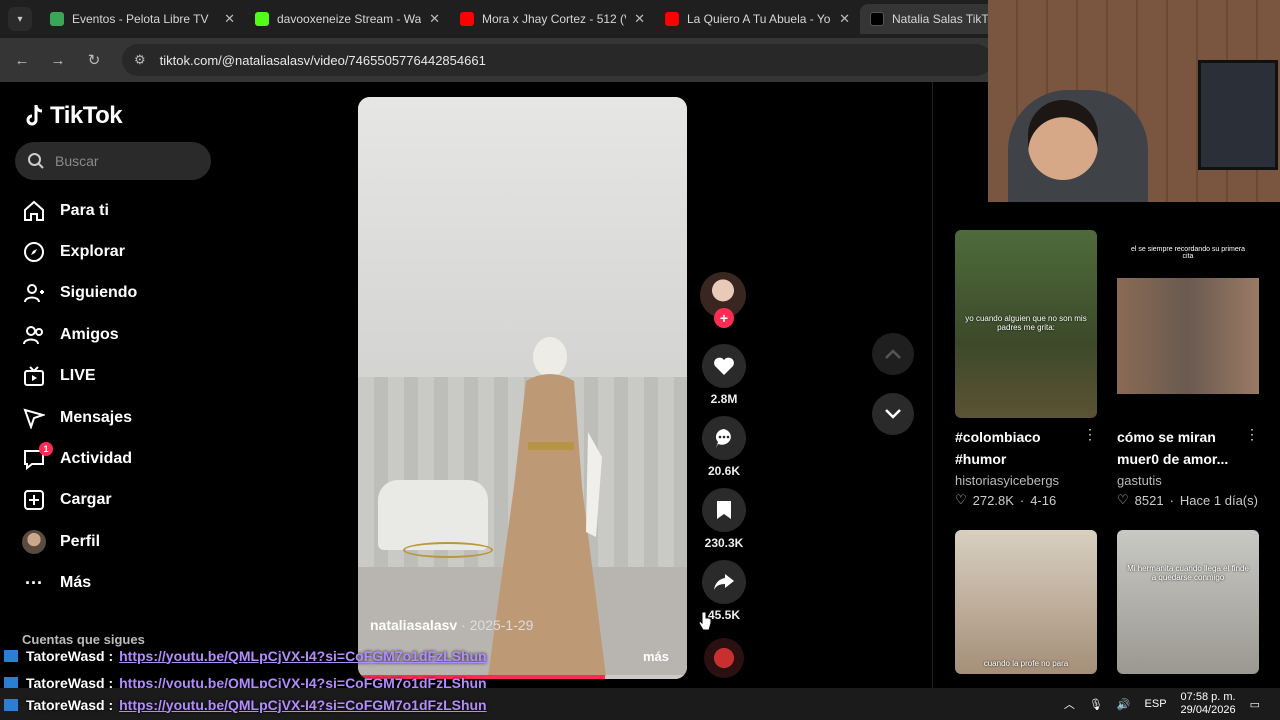 Image resolution: width=1280 pixels, height=720 pixels. I want to click on search-input: Buscar, so click(113, 161).